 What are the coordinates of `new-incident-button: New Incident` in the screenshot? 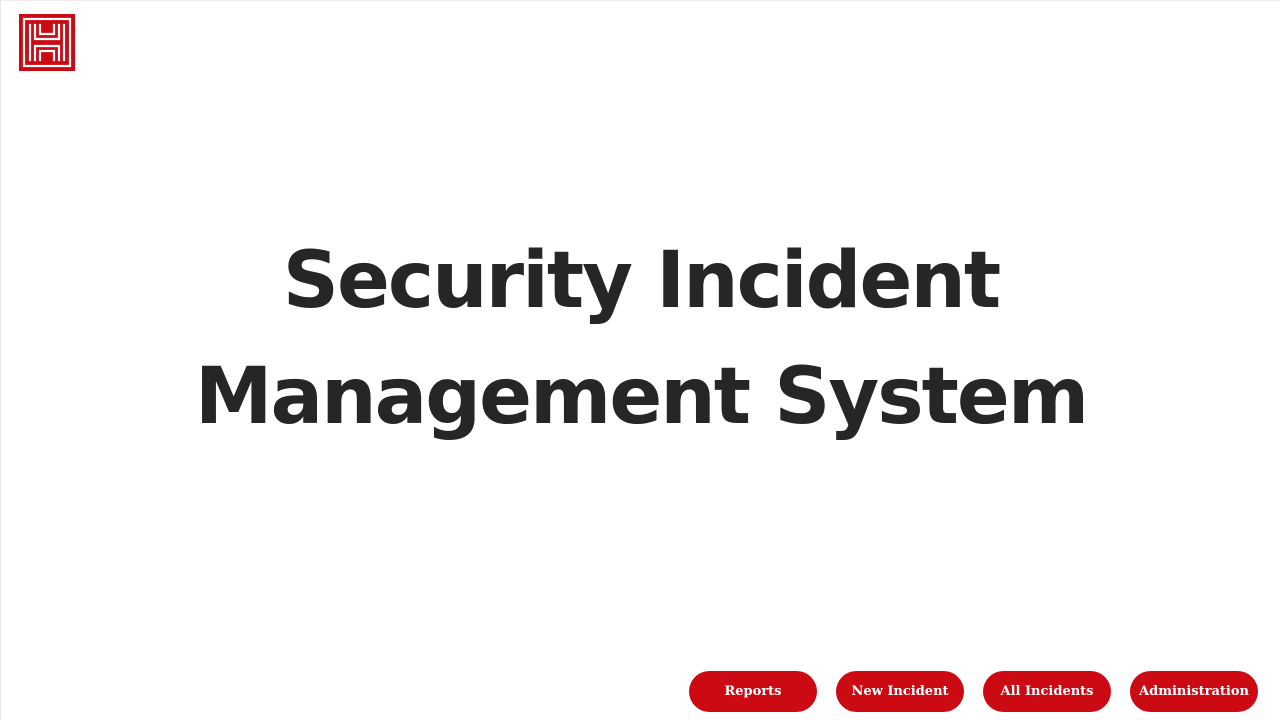 It's located at (900, 691).